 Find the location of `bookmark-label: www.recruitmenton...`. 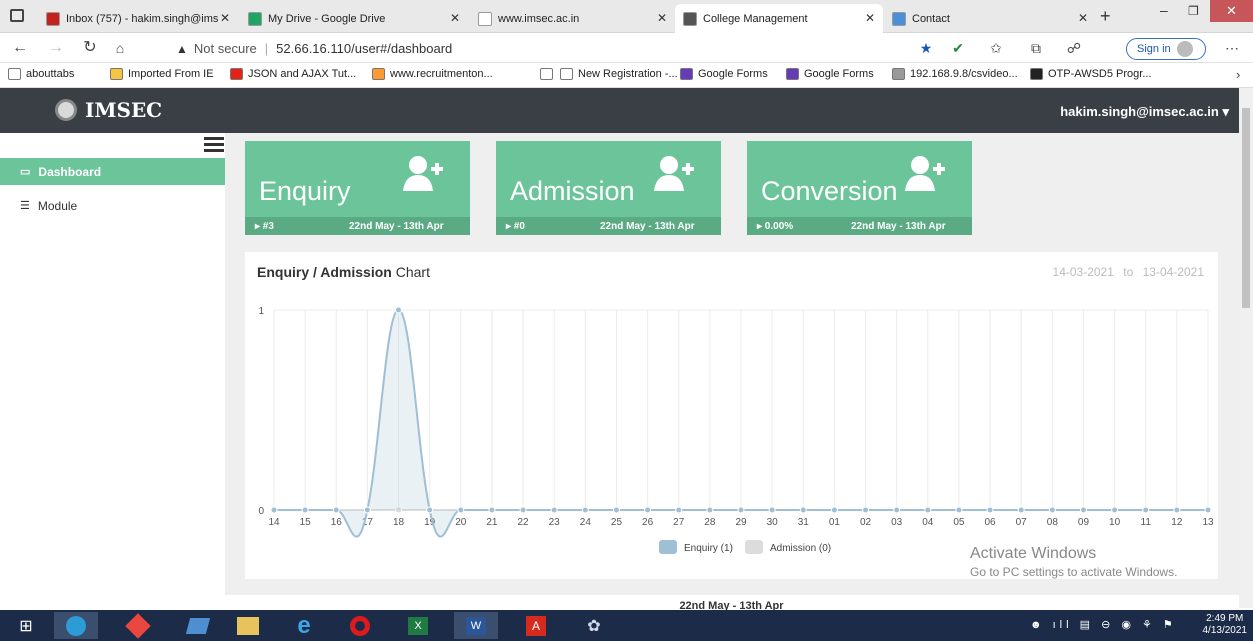

bookmark-label: www.recruitmenton... is located at coordinates (441, 74).